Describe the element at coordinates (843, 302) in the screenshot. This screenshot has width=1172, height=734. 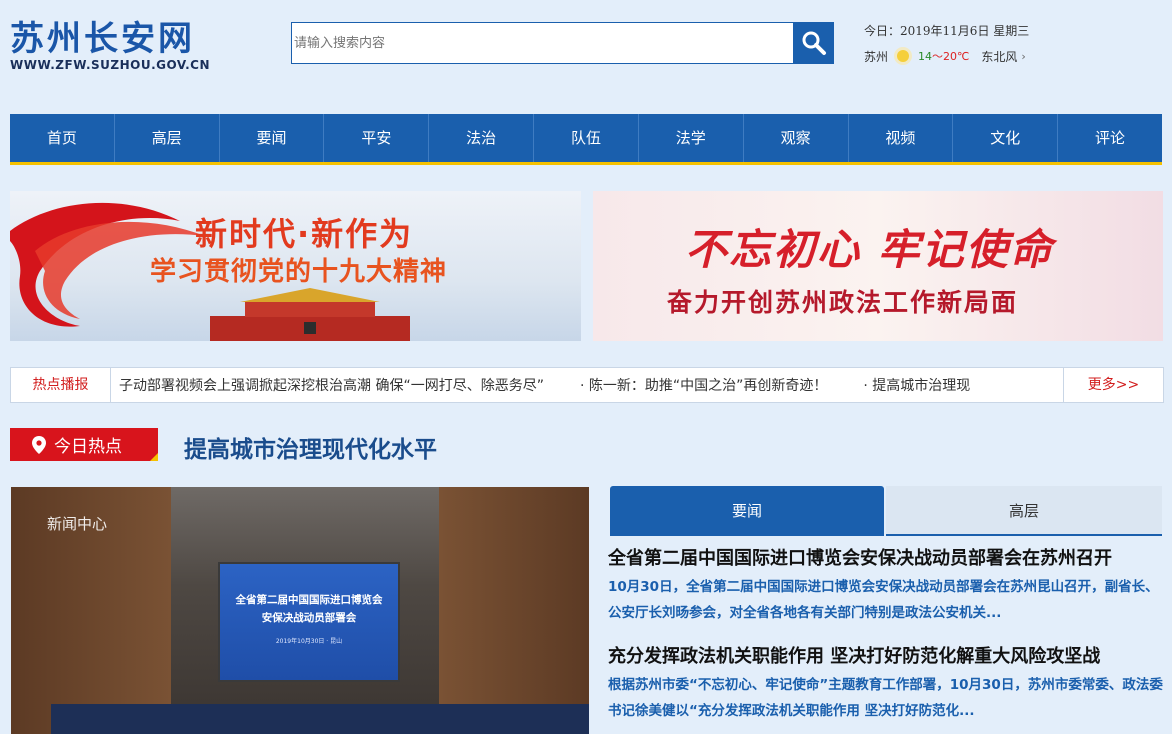
I see `banner-right-line2: 奋力开创苏州政法工作新局面` at that location.